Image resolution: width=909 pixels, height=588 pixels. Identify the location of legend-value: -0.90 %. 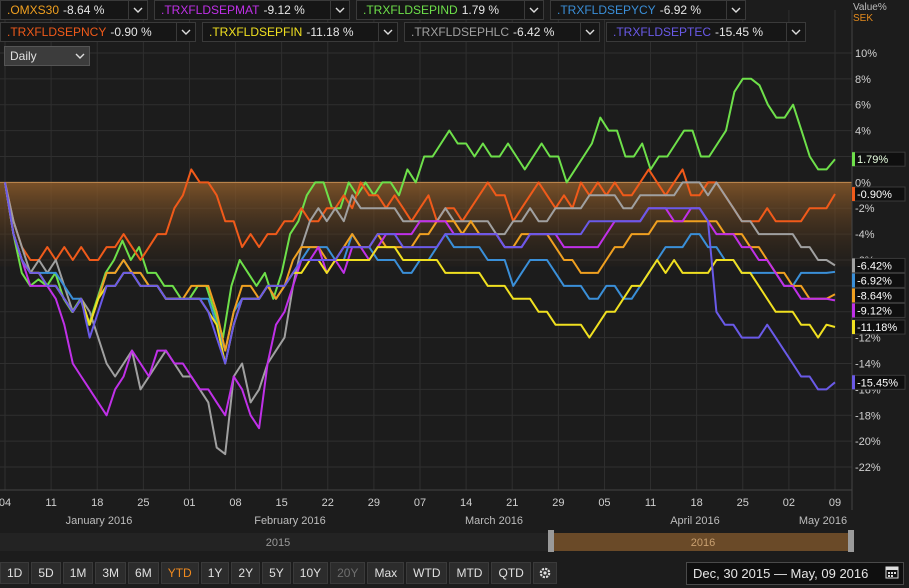
(131, 32).